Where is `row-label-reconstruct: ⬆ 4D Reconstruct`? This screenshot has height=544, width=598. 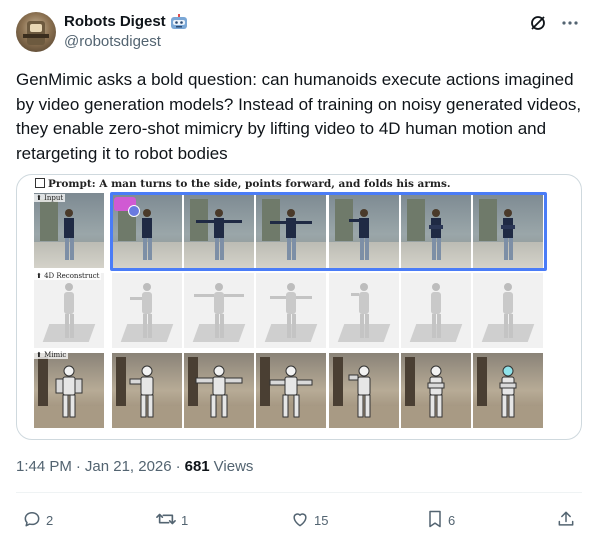 row-label-reconstruct: ⬆ 4D Reconstruct is located at coordinates (68, 276).